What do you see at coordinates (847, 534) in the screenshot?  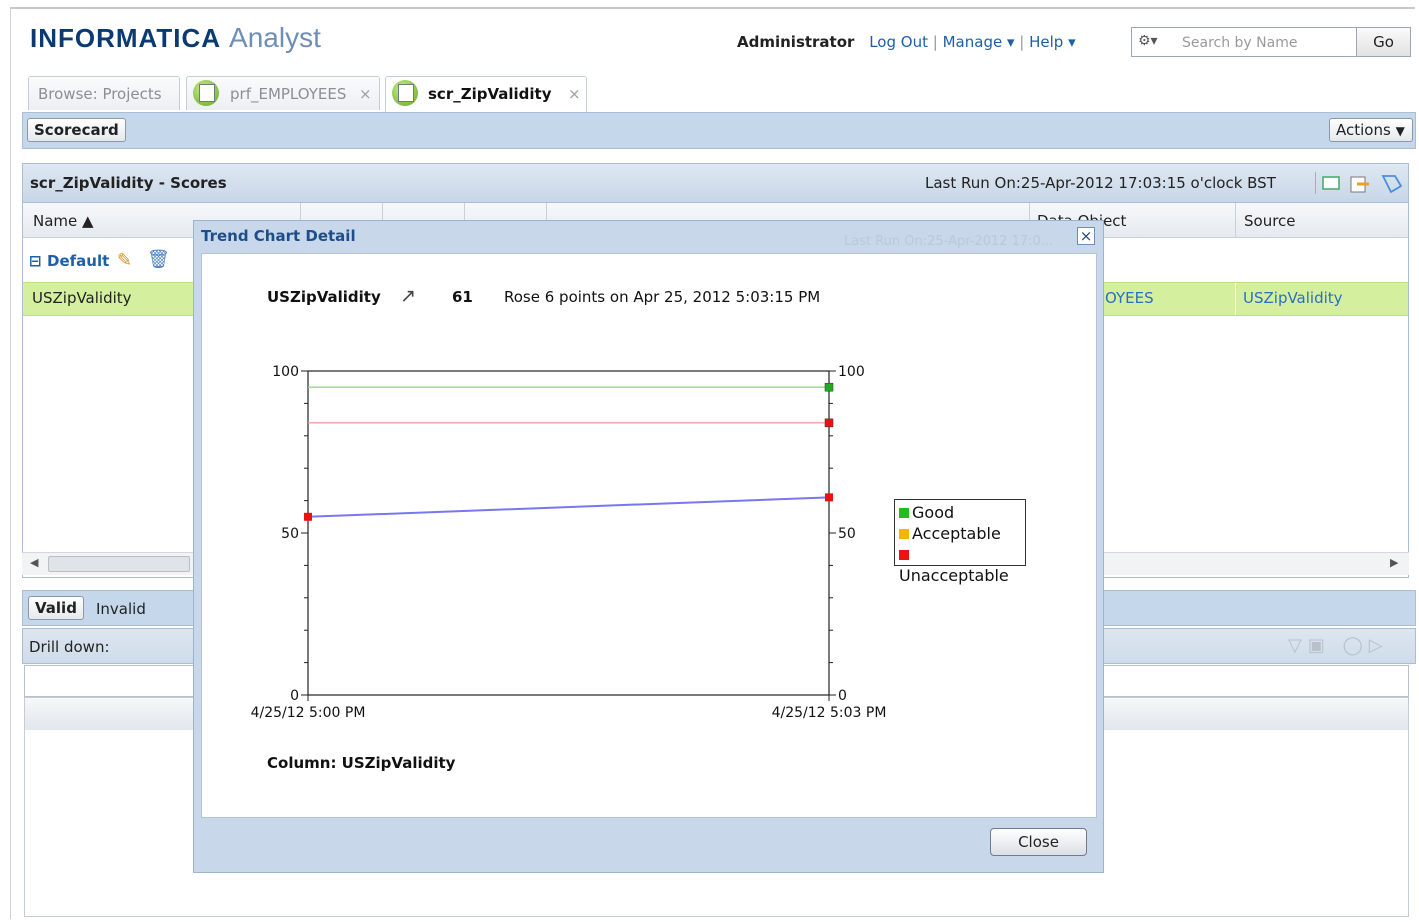 I see `y-tick-label-right: 50` at bounding box center [847, 534].